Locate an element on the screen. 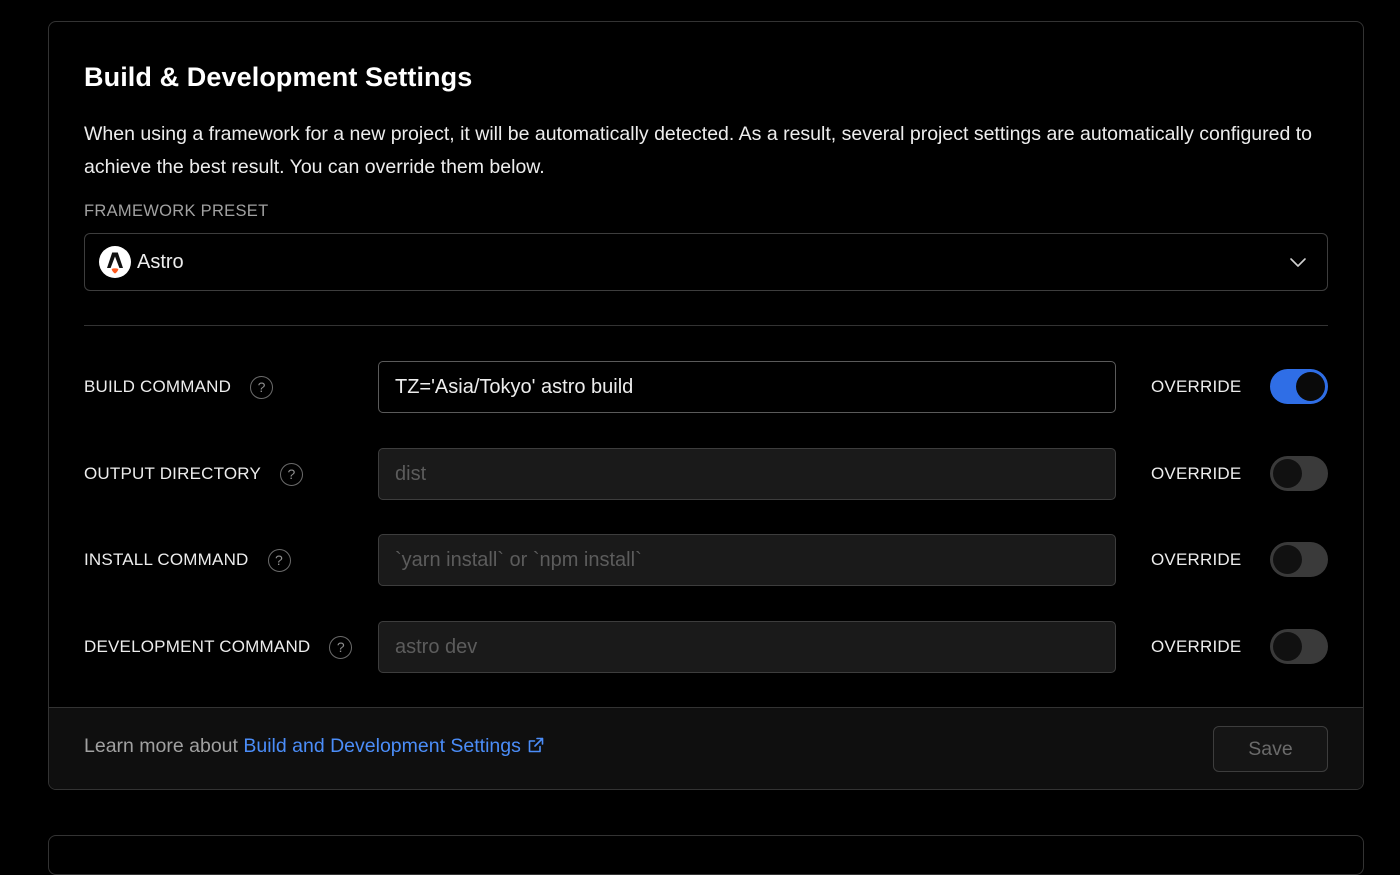  save-button: Save is located at coordinates (1270, 749).